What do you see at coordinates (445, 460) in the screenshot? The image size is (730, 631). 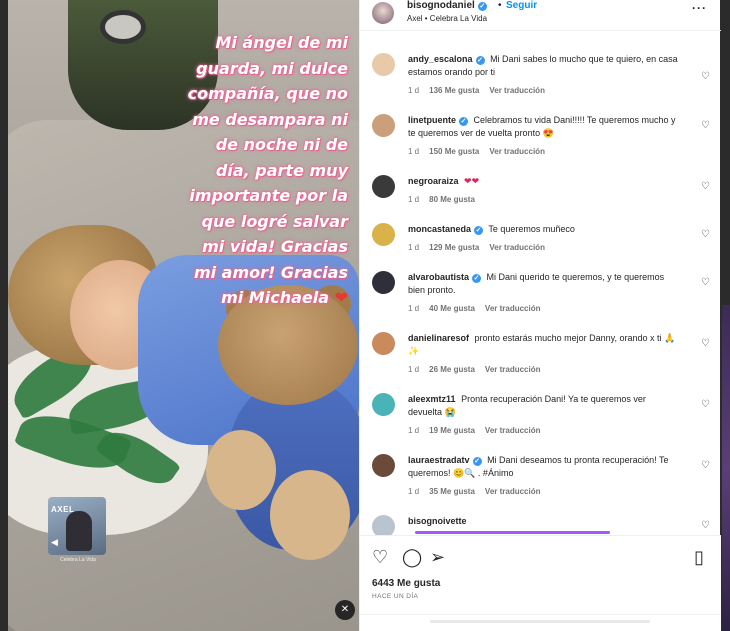 I see `comment-username: lauraestradatv ✓` at bounding box center [445, 460].